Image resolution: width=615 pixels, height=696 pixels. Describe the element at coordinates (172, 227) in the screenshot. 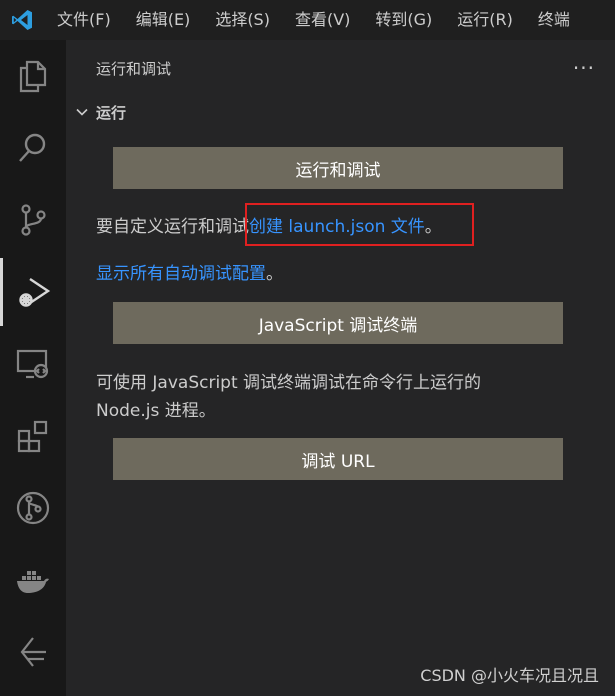

I see `customize-prefix: 要自定义运行和调试` at that location.